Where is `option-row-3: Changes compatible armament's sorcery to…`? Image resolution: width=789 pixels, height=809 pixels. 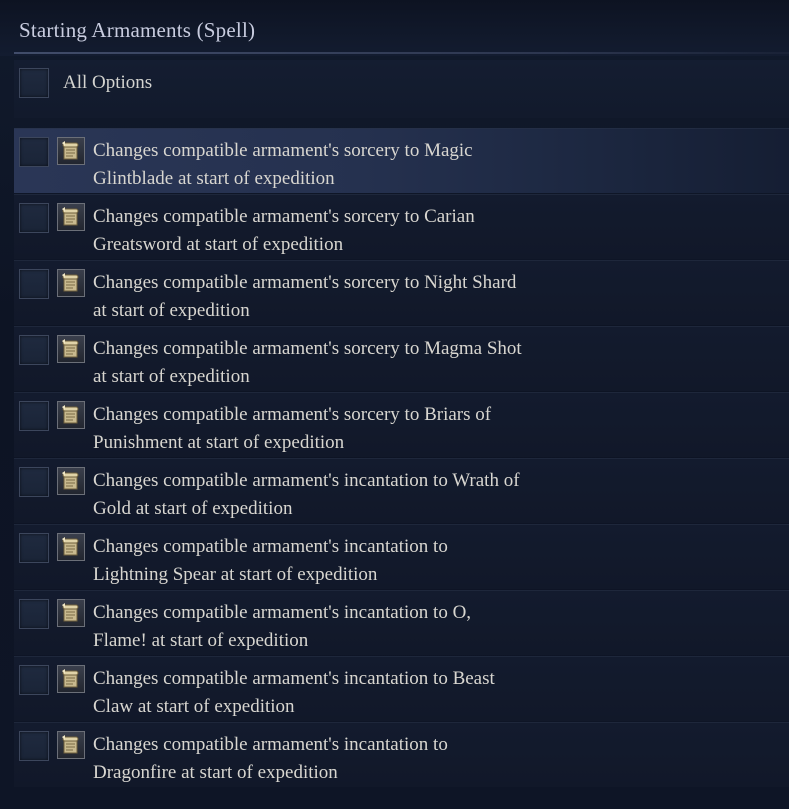 option-row-3: Changes compatible armament's sorcery to… is located at coordinates (401, 292).